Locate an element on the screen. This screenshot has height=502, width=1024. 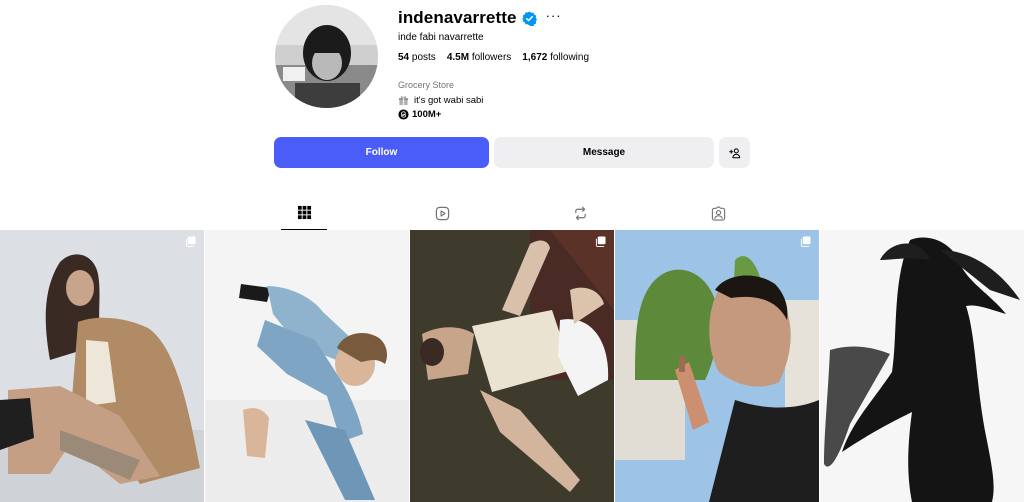
reels-icon is located at coordinates (442, 213).